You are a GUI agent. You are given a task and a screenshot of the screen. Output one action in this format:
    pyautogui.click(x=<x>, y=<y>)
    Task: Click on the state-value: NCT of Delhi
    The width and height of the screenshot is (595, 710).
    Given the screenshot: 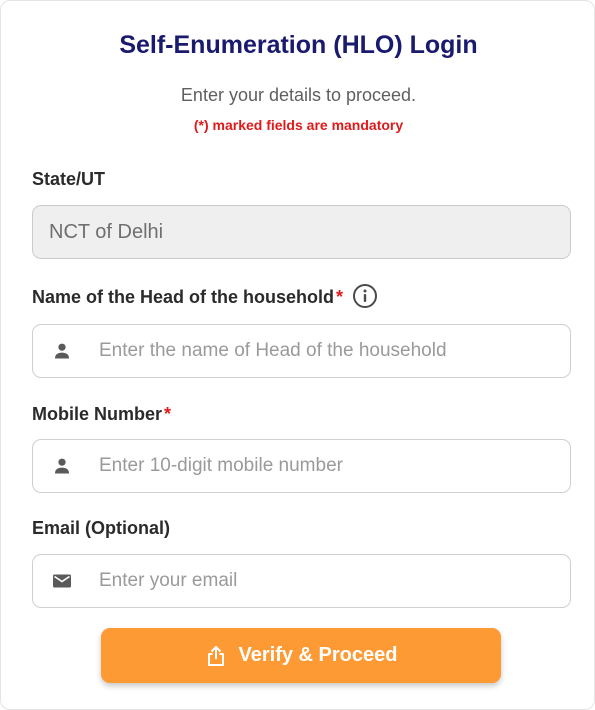 What is the action you would take?
    pyautogui.click(x=106, y=232)
    